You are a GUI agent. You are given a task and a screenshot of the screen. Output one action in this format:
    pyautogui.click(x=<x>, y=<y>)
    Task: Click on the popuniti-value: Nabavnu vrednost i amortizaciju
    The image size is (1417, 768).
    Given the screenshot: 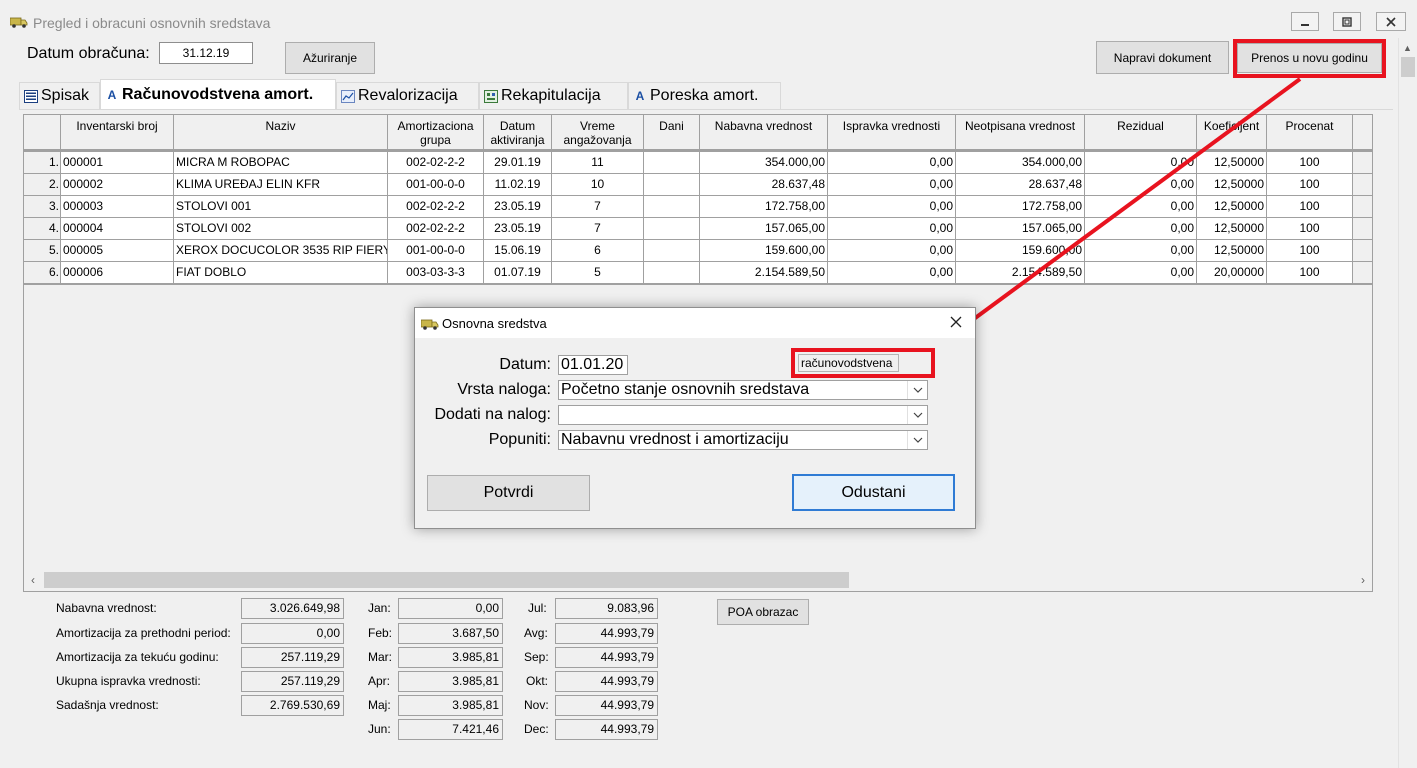 What is the action you would take?
    pyautogui.click(x=675, y=439)
    